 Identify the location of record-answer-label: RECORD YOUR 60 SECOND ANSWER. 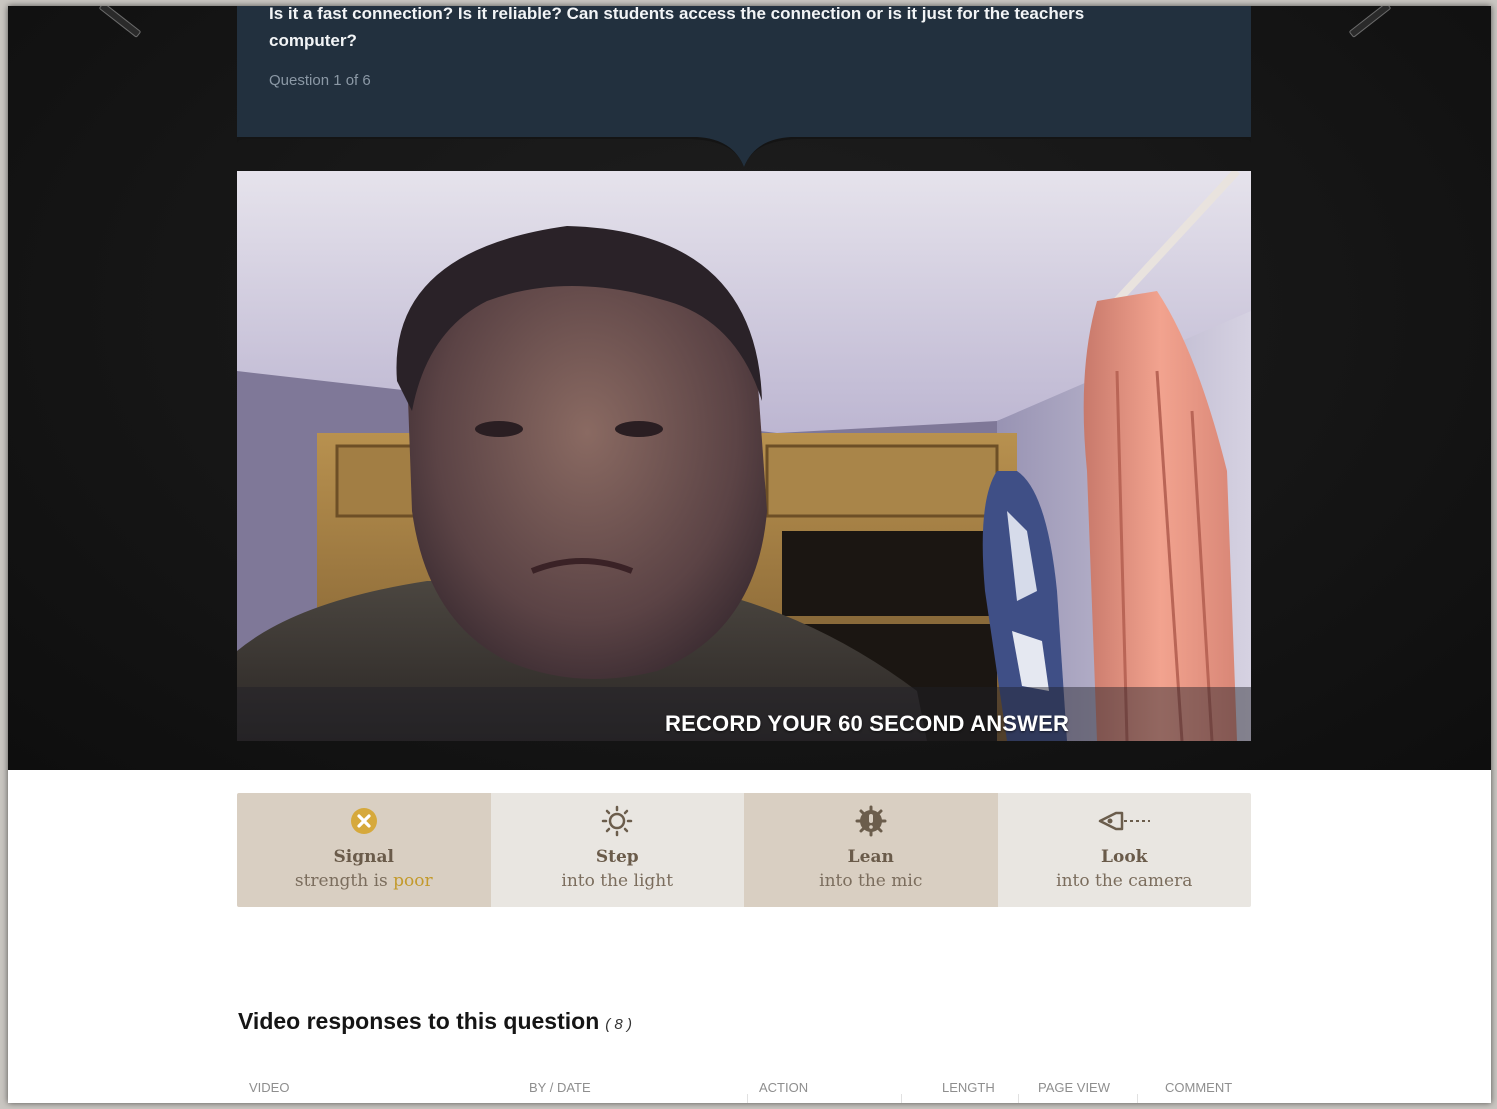
(867, 724).